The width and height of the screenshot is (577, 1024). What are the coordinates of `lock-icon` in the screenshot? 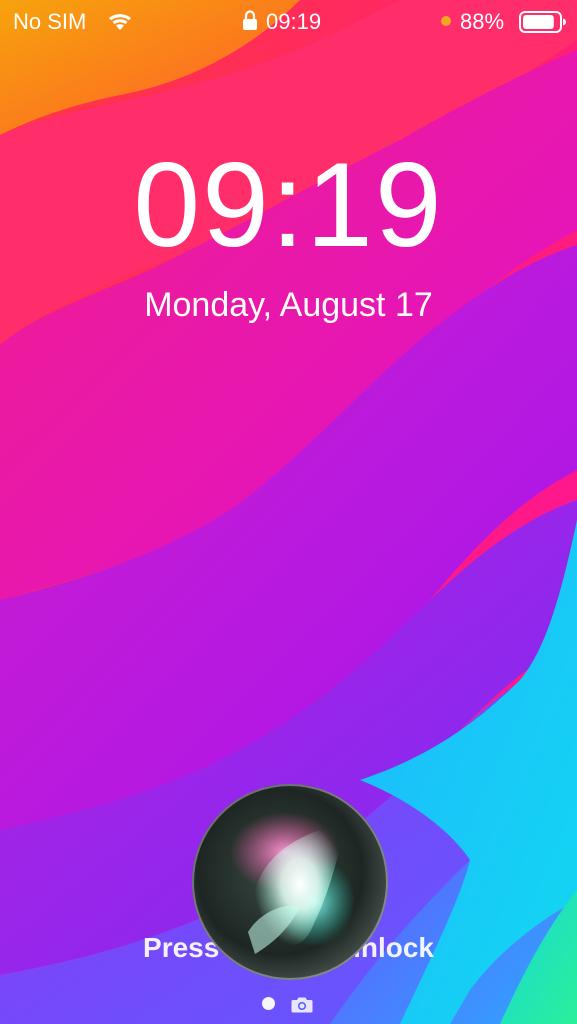 It's located at (250, 20).